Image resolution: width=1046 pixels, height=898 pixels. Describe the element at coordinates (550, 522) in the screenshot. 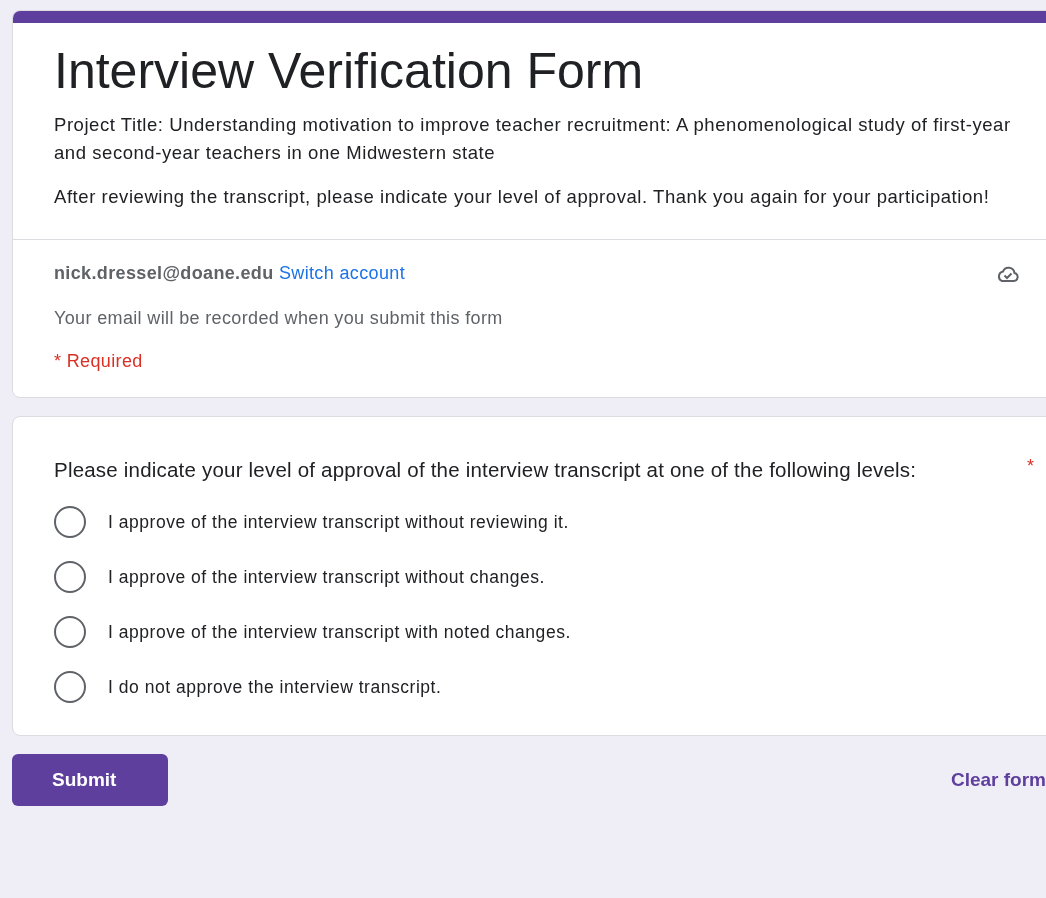

I see `radio-option: I approve of the interview transcript without reviewing it.` at that location.